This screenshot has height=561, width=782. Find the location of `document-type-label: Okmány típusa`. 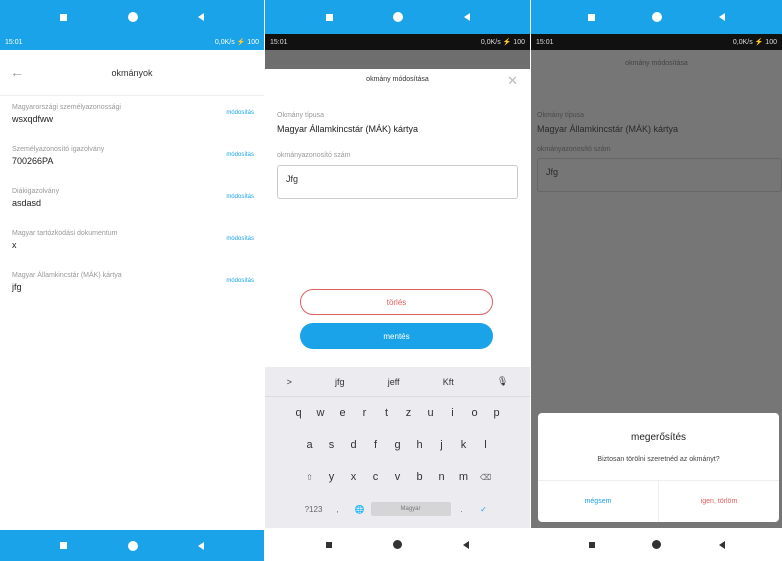

document-type-label: Okmány típusa is located at coordinates (301, 115).